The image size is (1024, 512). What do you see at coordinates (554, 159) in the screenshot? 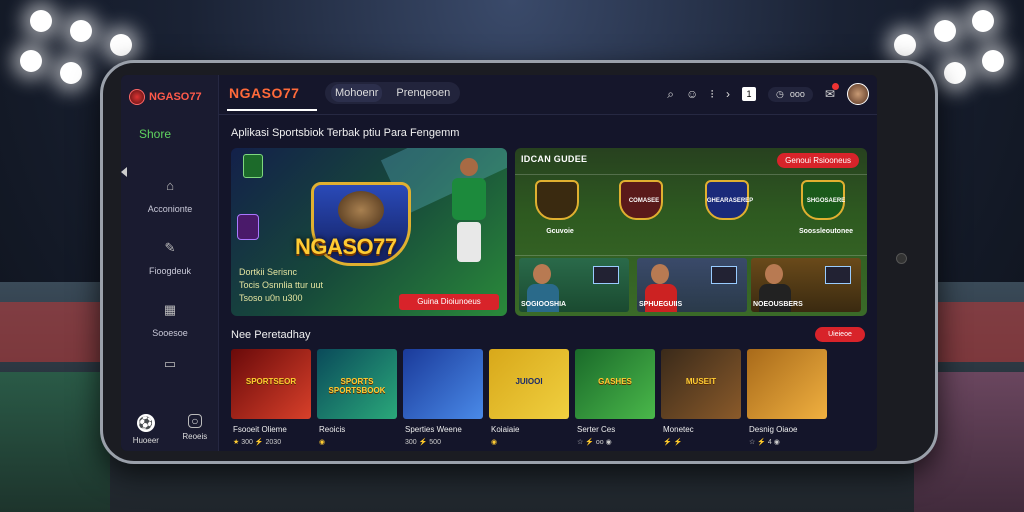
I see `panel-title: IDCAN GUDEE` at bounding box center [554, 159].